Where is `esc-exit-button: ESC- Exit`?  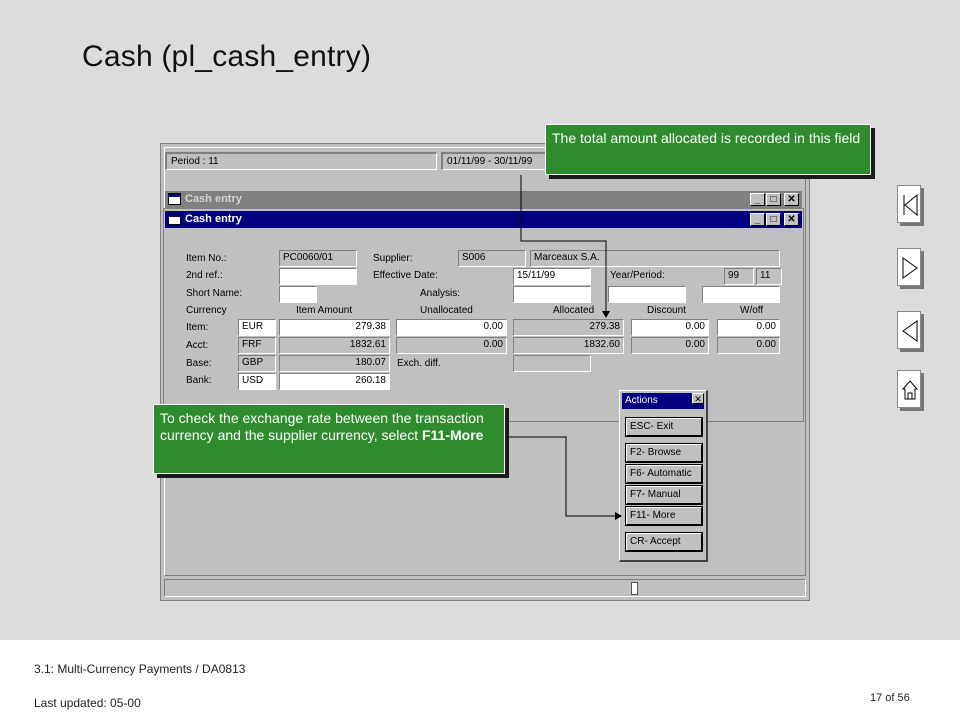
esc-exit-button: ESC- Exit is located at coordinates (664, 427).